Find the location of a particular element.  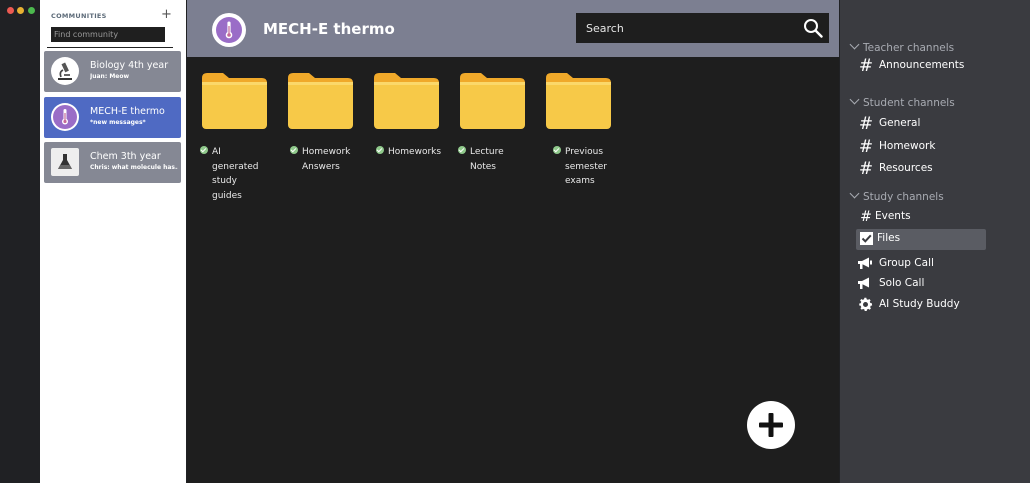

window-maximize-button is located at coordinates (31, 10).